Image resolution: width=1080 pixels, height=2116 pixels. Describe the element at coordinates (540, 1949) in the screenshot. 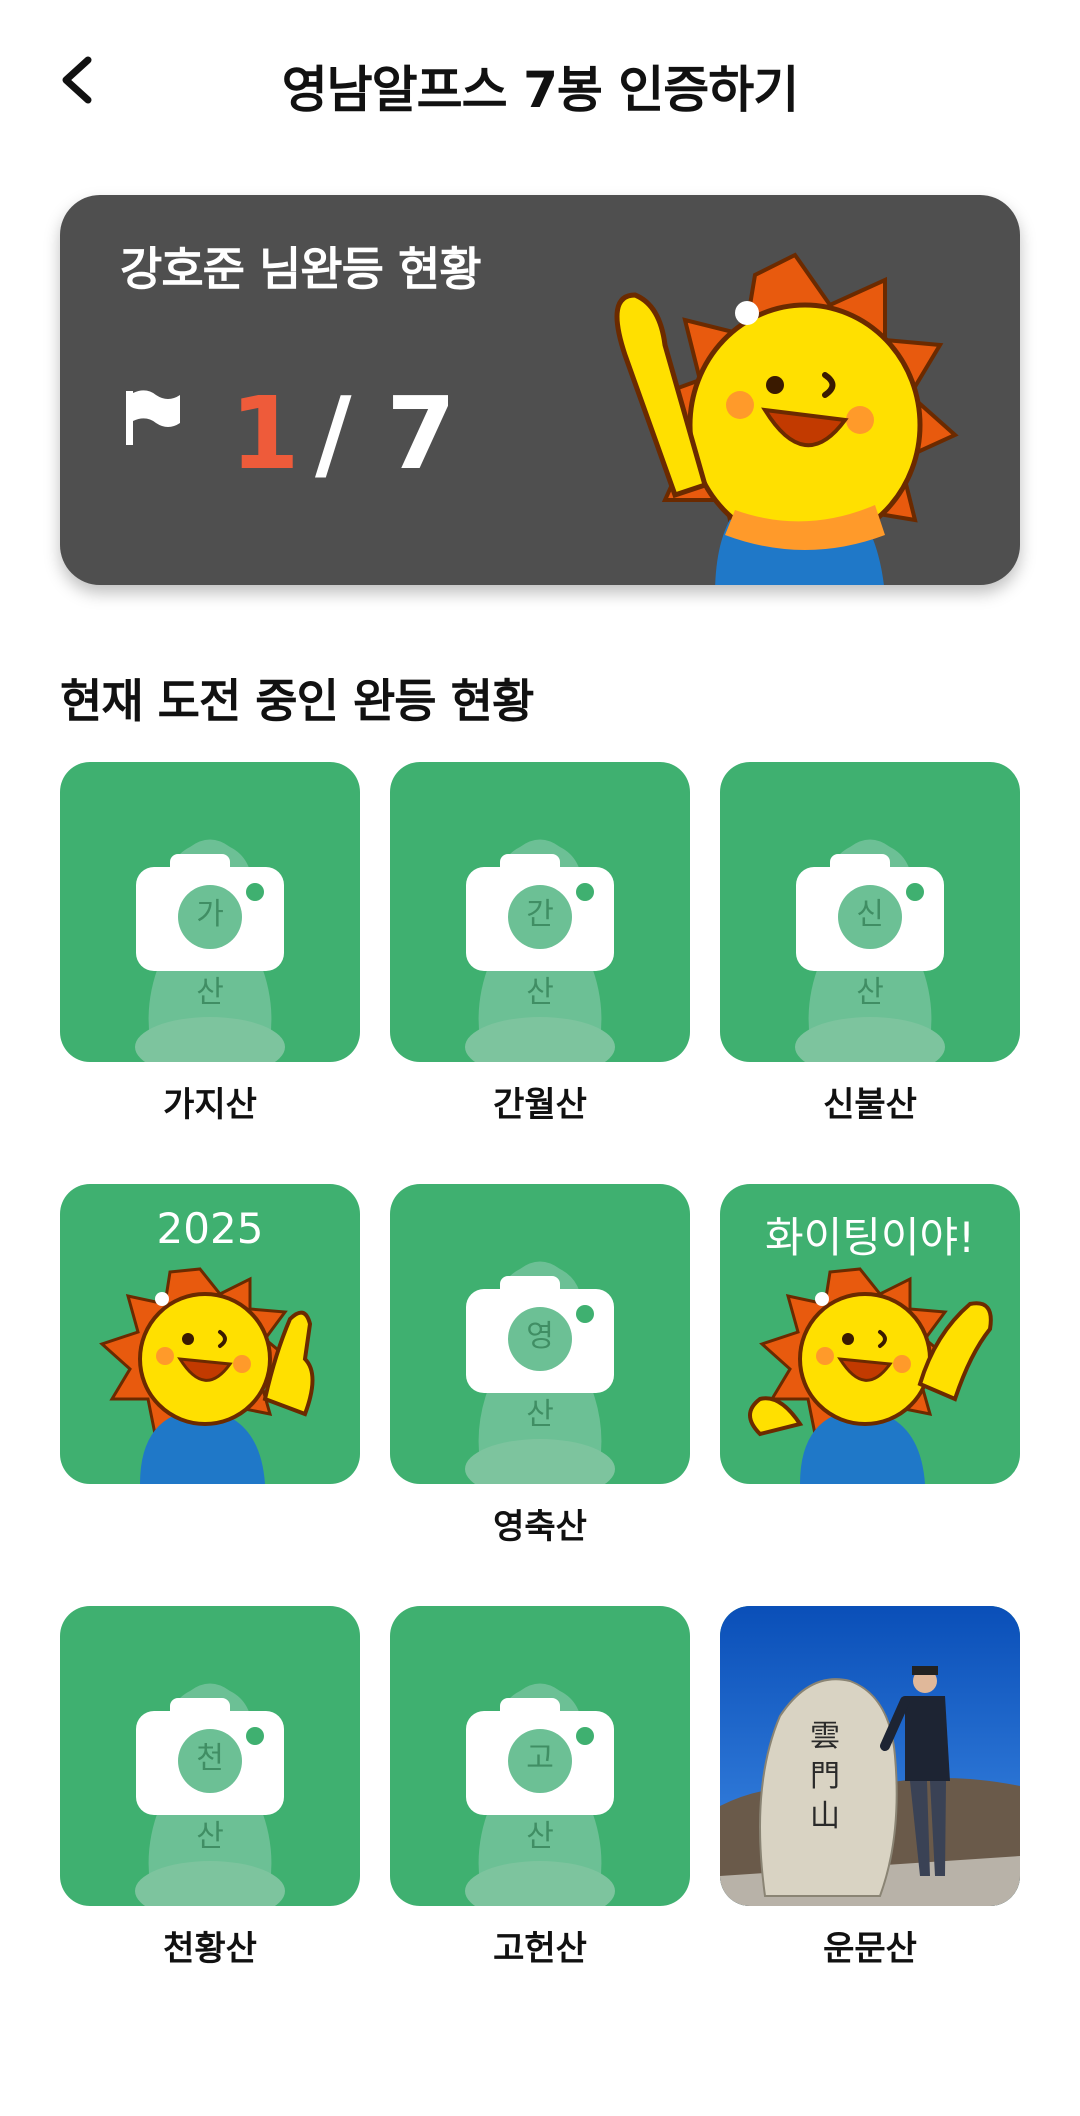

I see `mountain-label: 고헌산` at that location.